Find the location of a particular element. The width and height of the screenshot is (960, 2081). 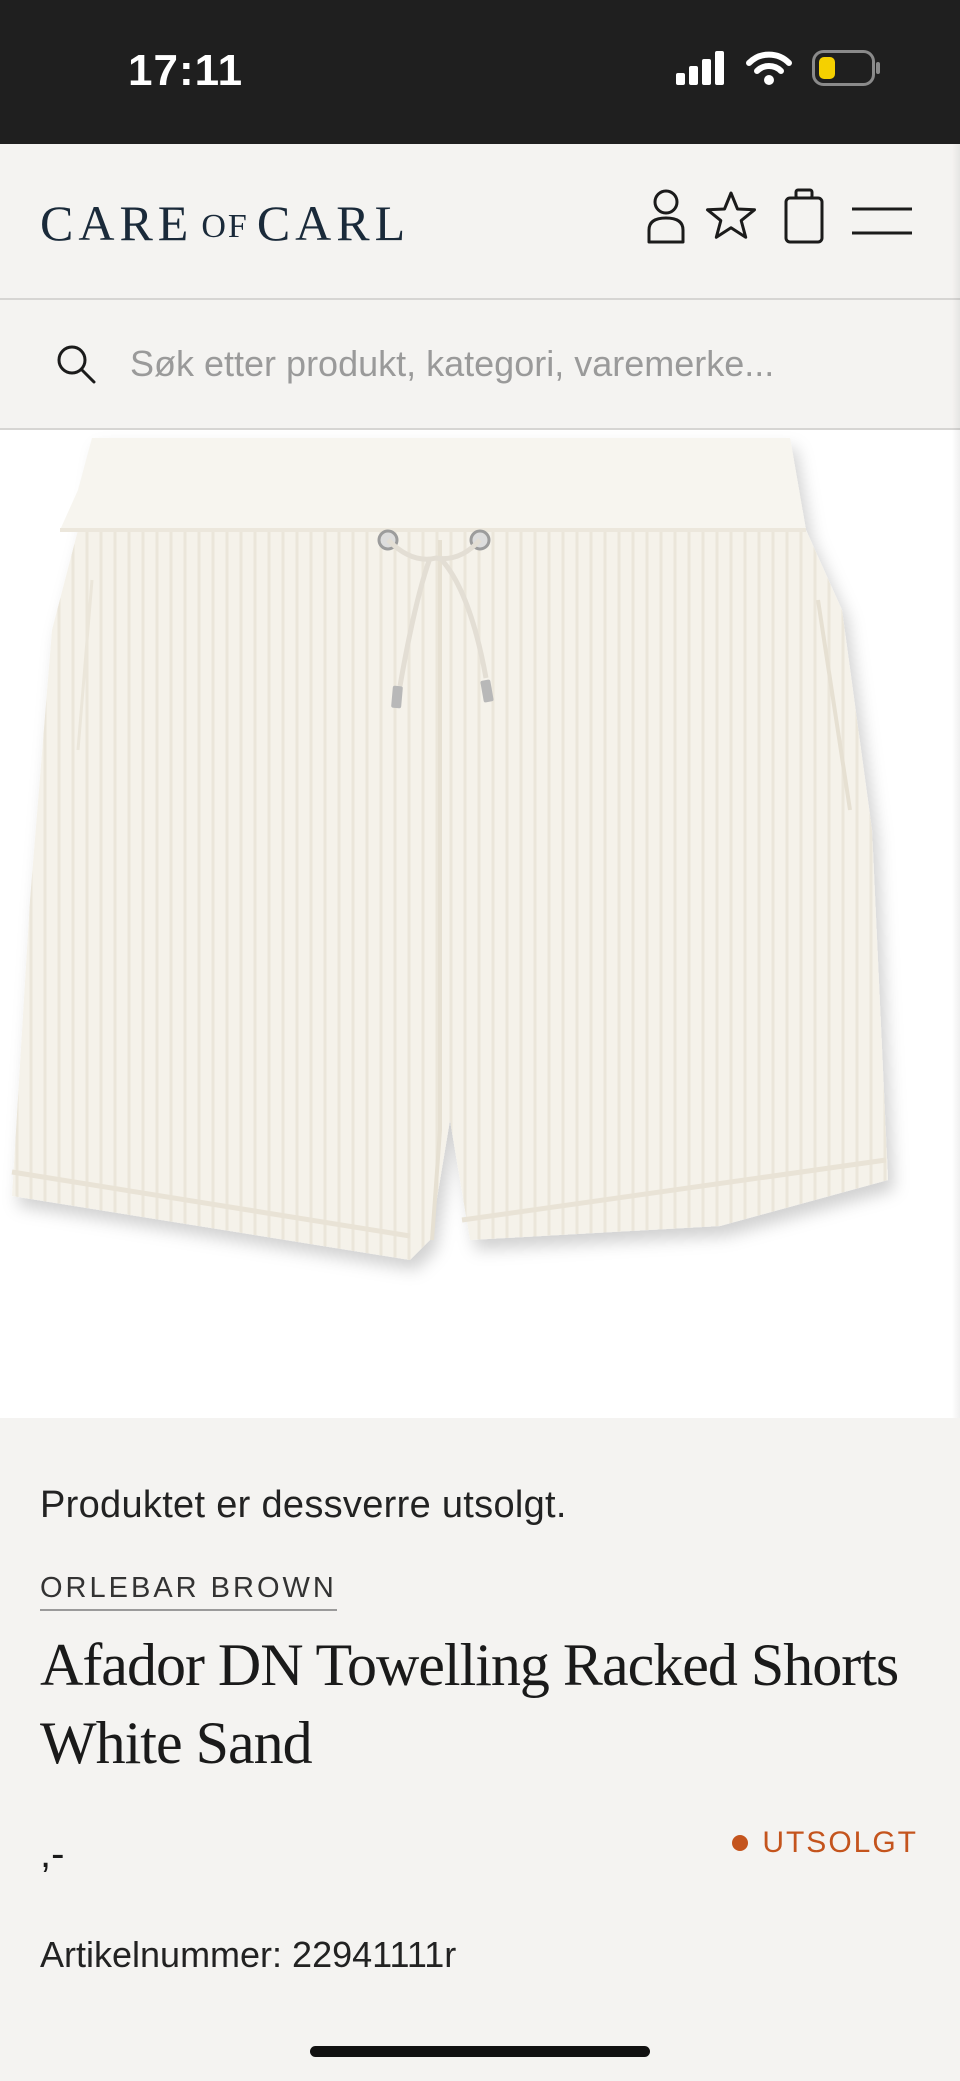

account-icon is located at coordinates (666, 218).